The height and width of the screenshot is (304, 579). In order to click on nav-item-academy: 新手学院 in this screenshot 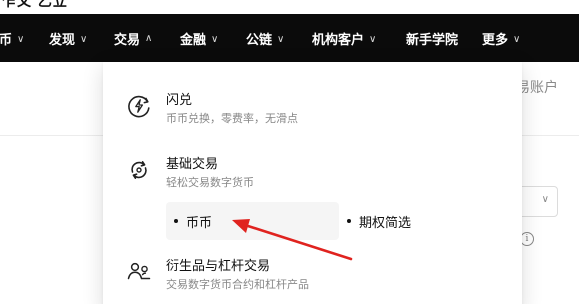, I will do `click(432, 38)`.